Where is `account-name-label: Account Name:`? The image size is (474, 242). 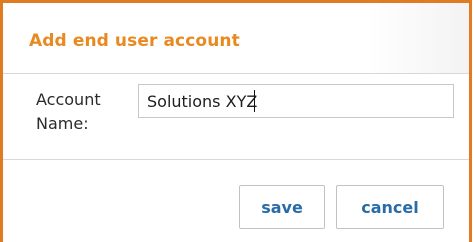 account-name-label: Account Name: is located at coordinates (81, 112).